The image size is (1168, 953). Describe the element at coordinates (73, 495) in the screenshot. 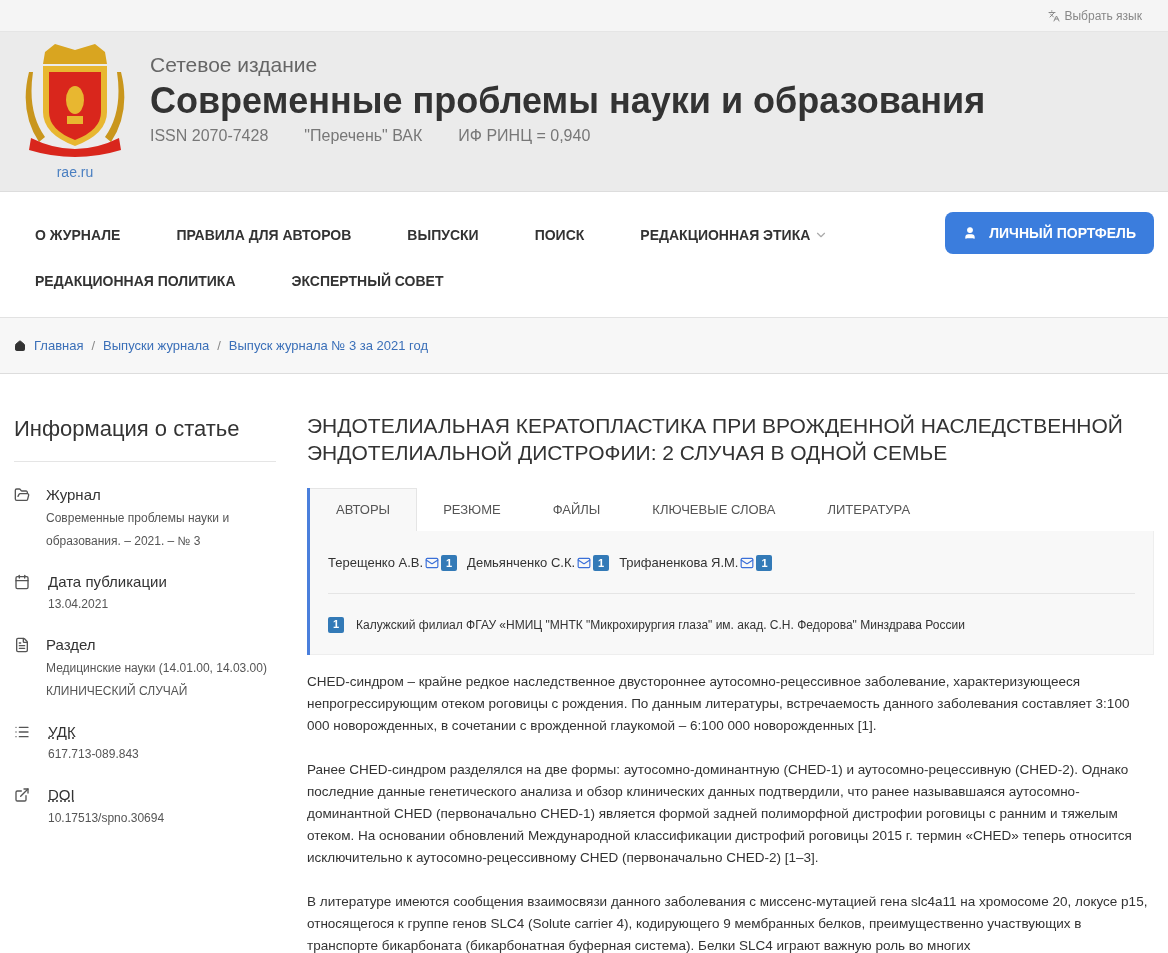

I see `info-label: Журнал` at that location.